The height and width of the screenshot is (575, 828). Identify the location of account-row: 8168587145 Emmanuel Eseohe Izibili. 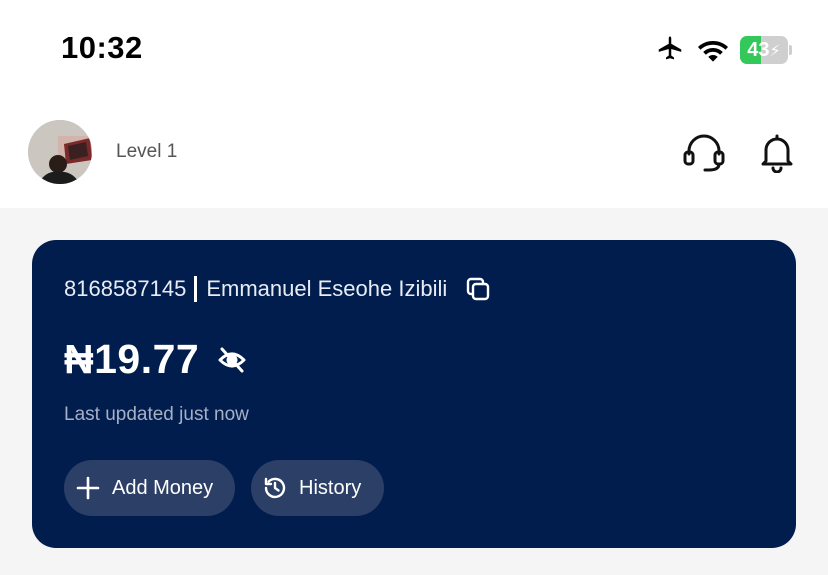
(277, 289).